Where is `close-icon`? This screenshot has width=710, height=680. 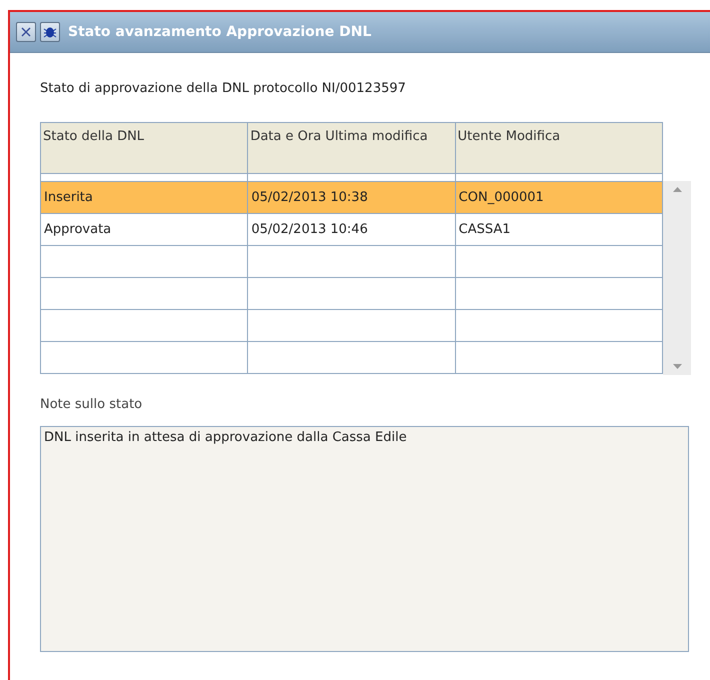
close-icon is located at coordinates (26, 32).